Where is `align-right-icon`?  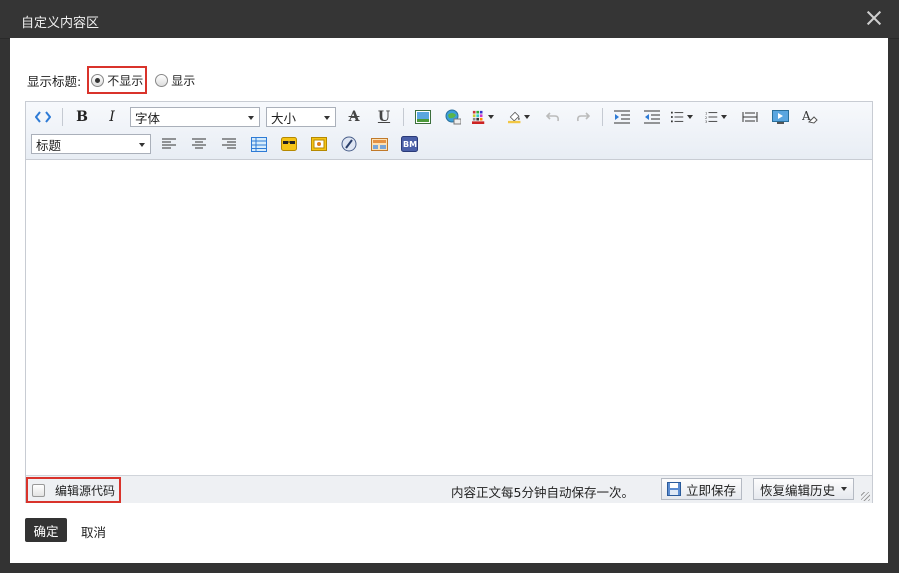 align-right-icon is located at coordinates (229, 144).